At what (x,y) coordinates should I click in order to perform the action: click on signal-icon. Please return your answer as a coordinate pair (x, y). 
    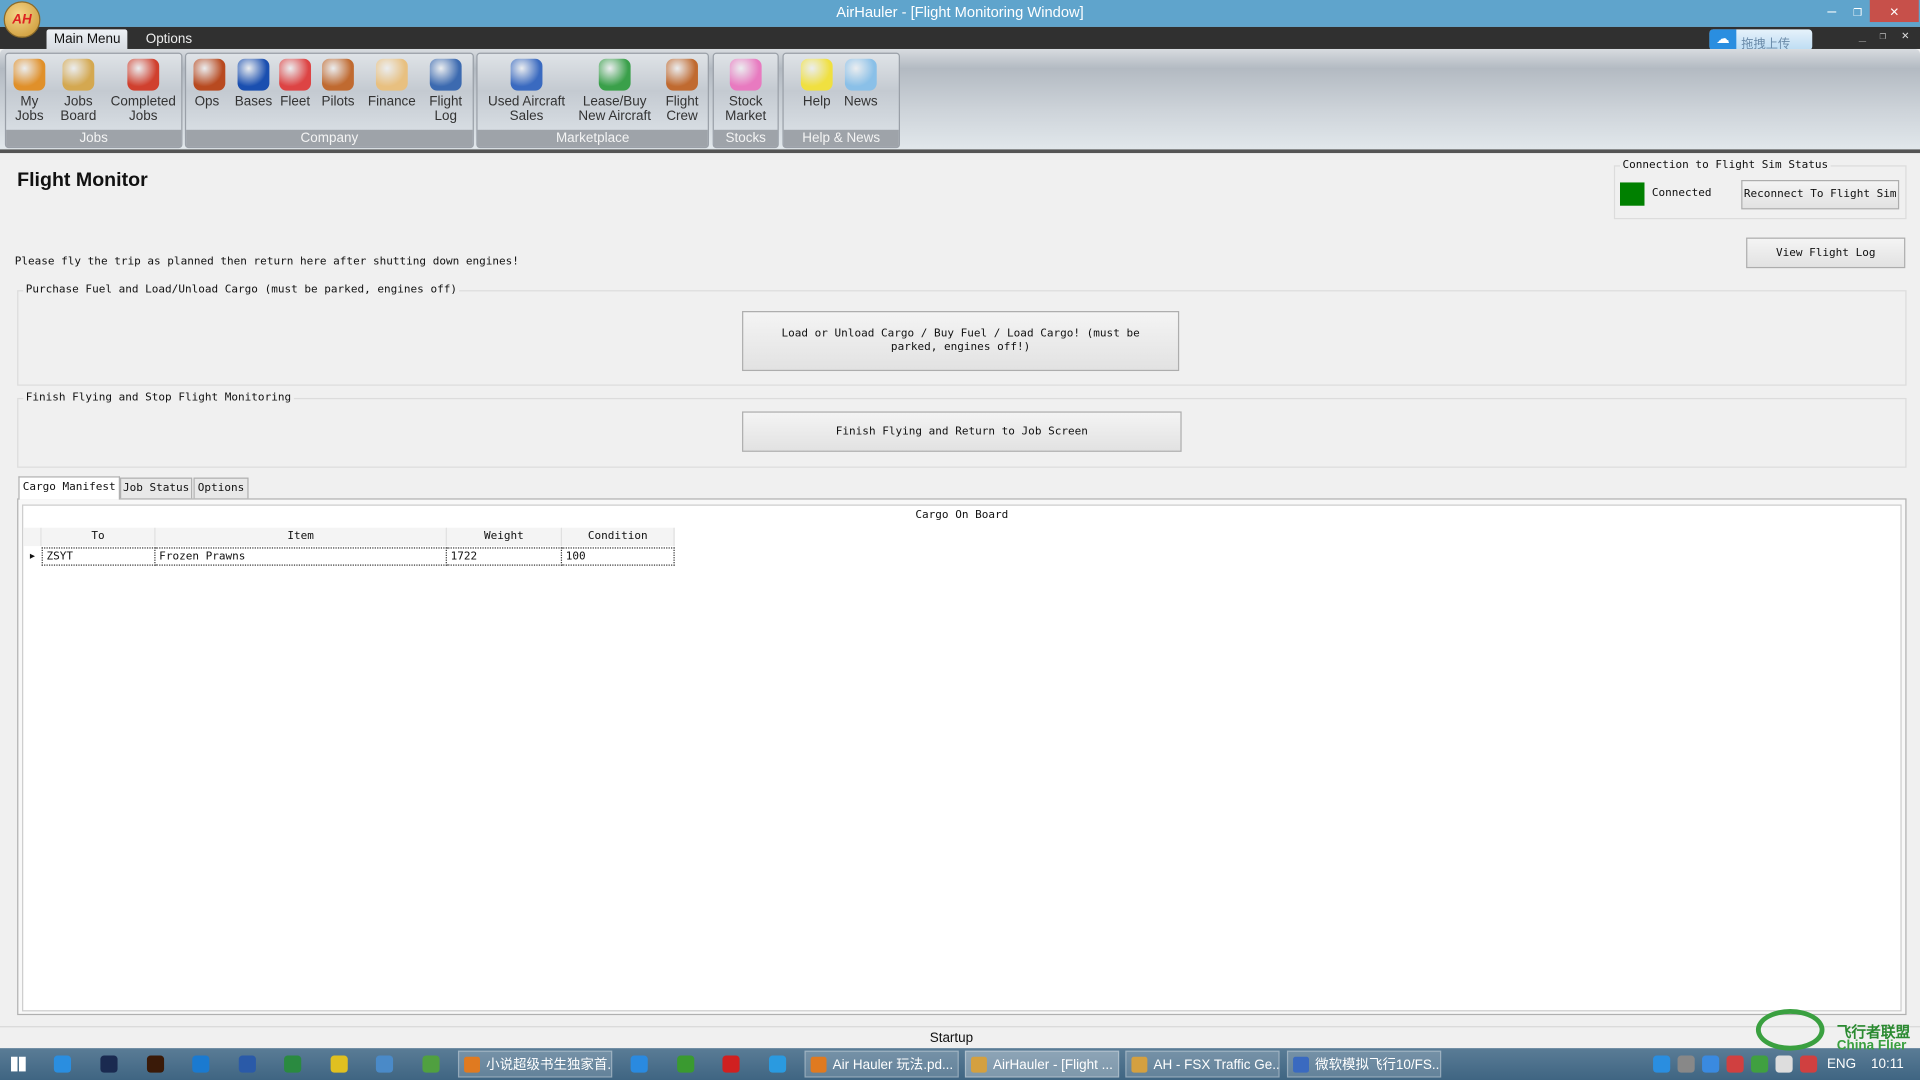
    Looking at the image, I should click on (1784, 1064).